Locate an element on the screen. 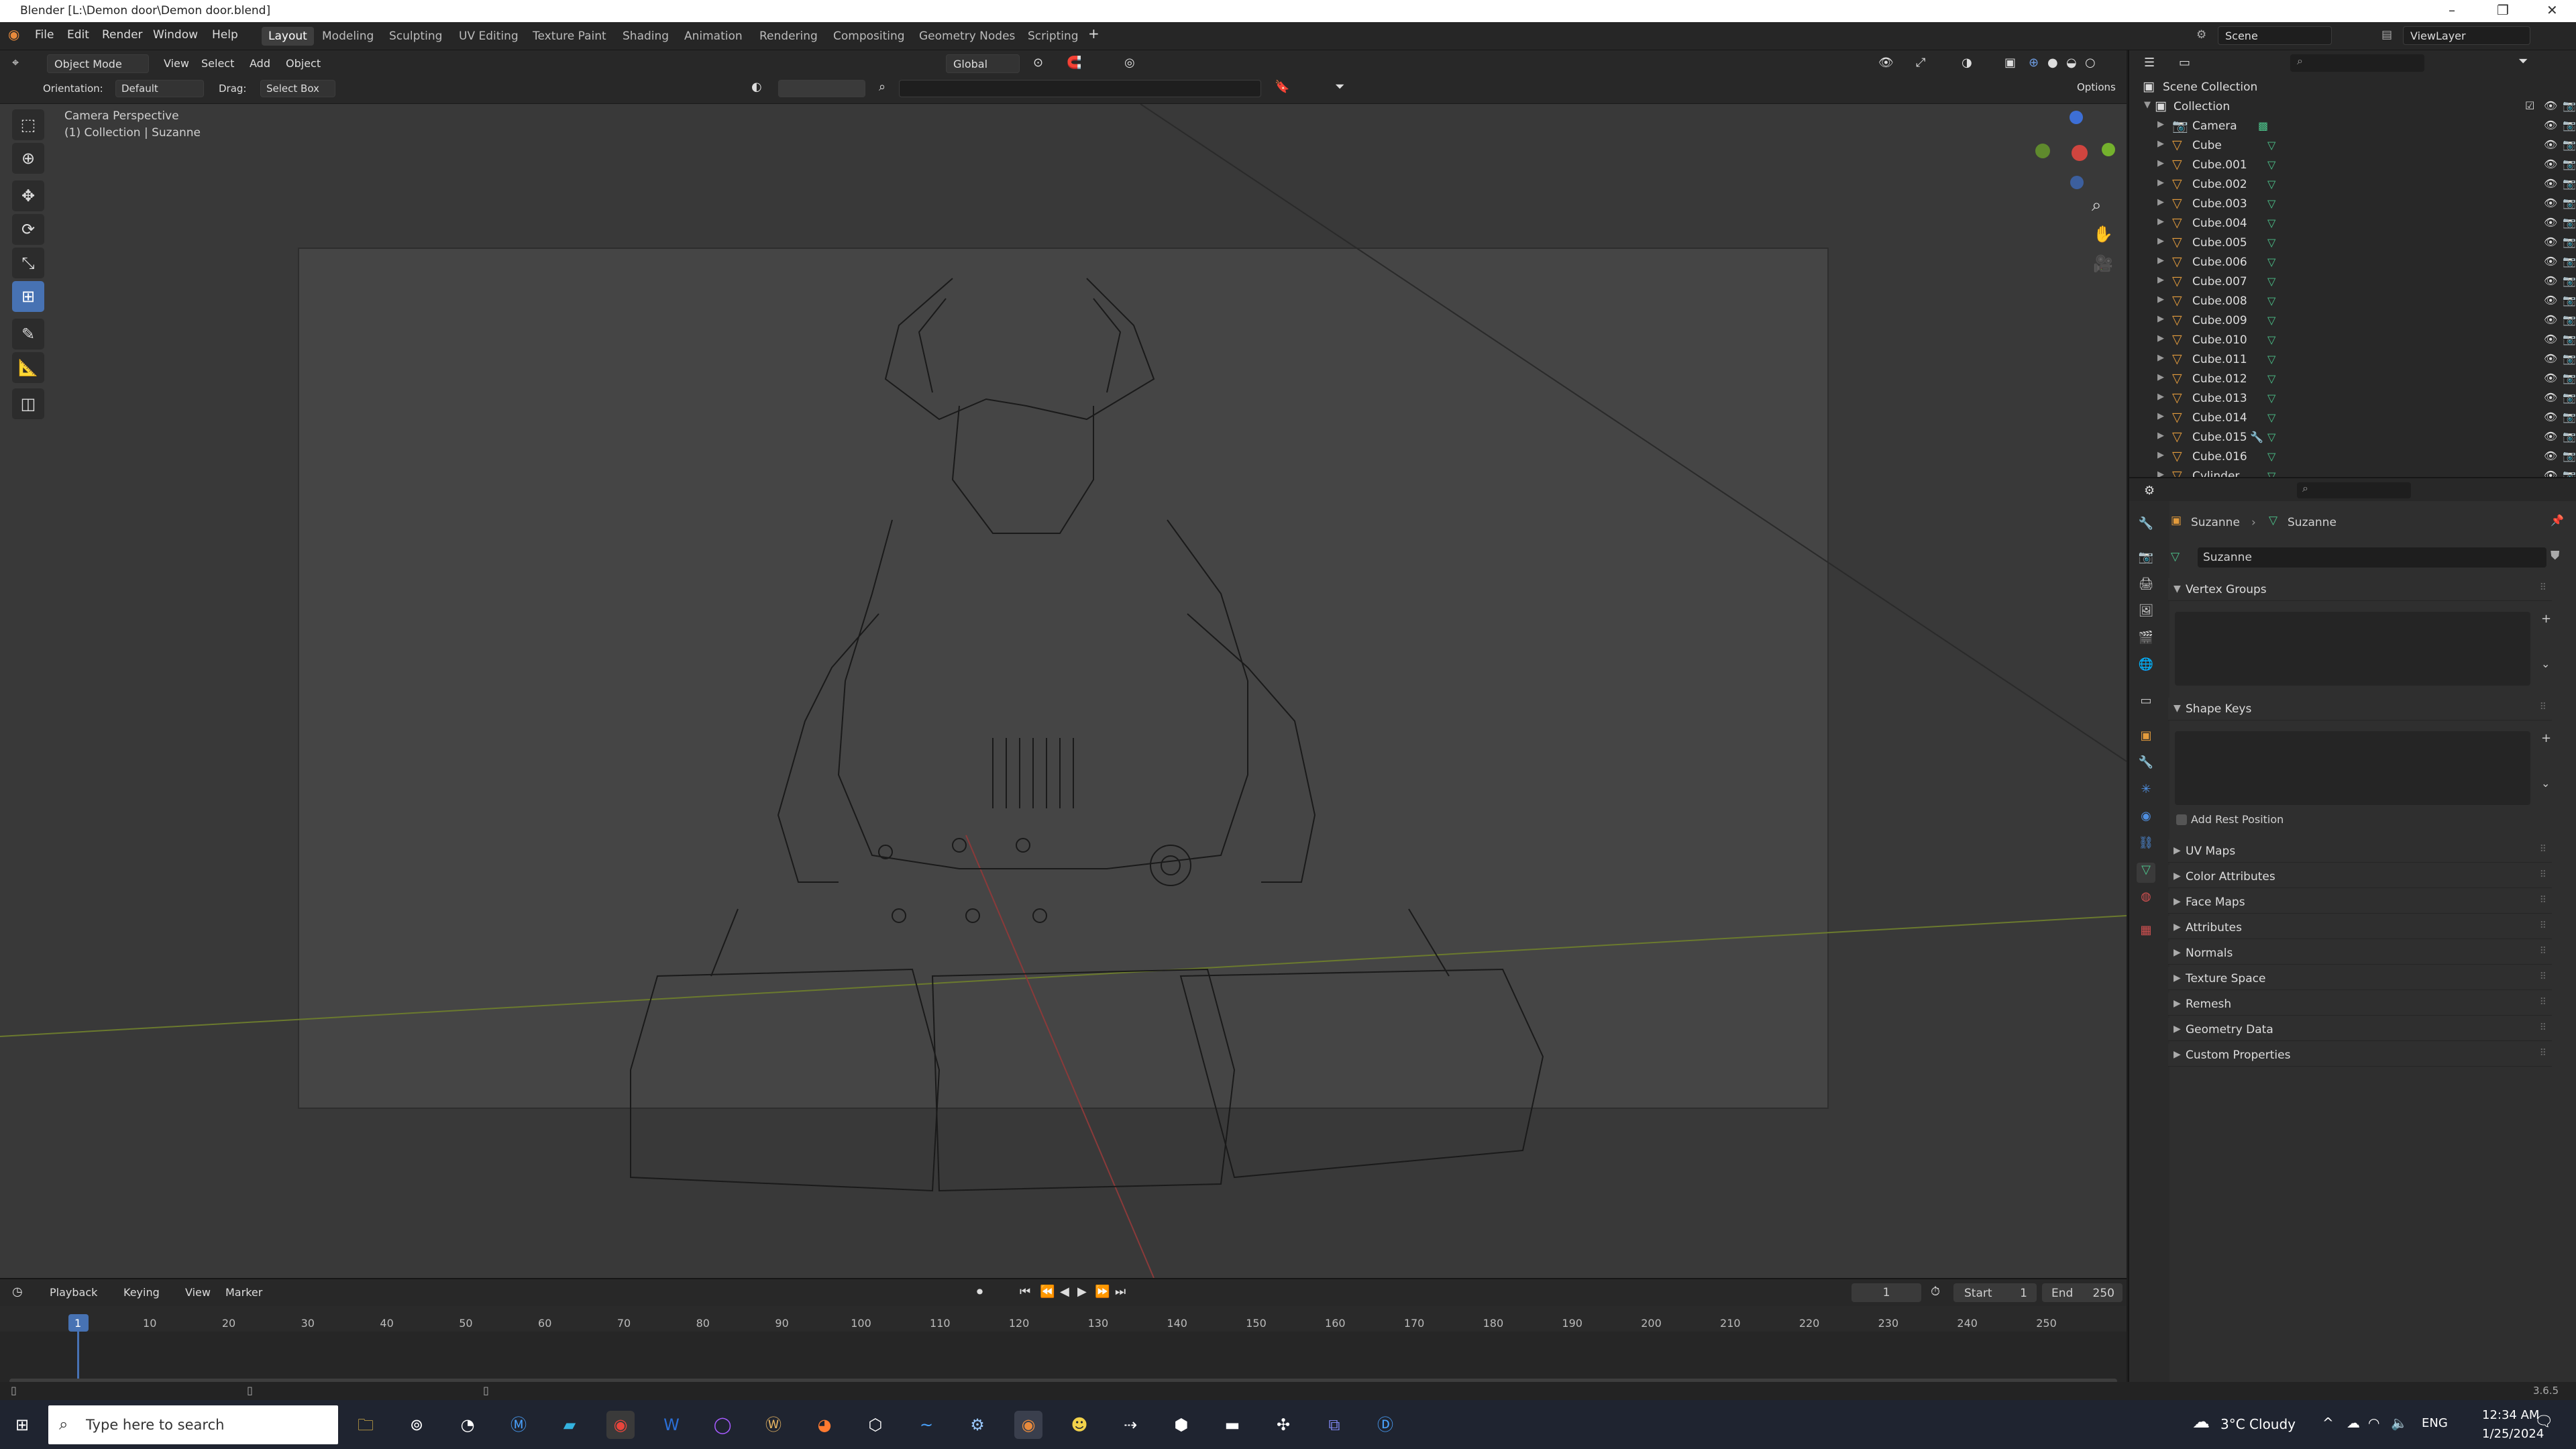  tab-rendering: Rendering is located at coordinates (788, 36).